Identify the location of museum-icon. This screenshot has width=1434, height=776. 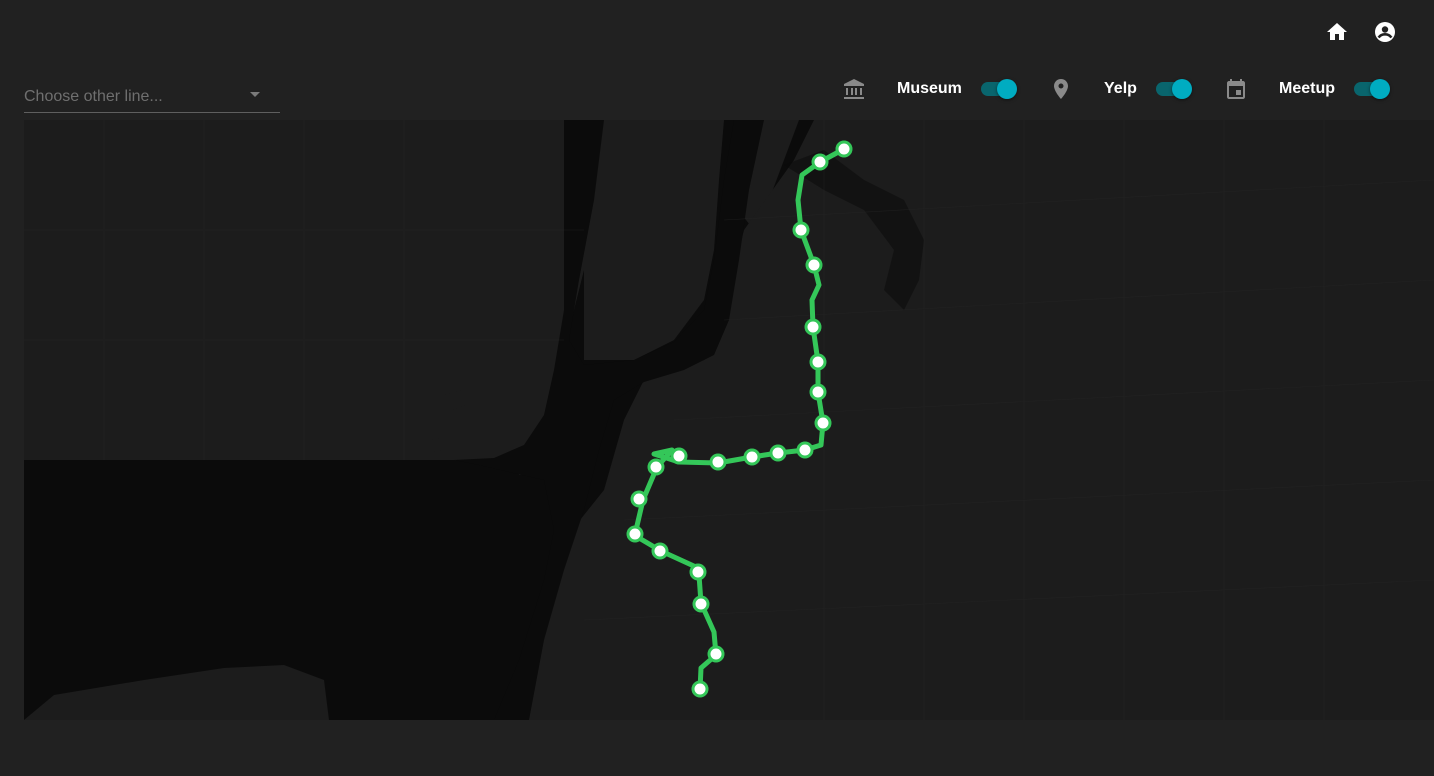
(854, 89).